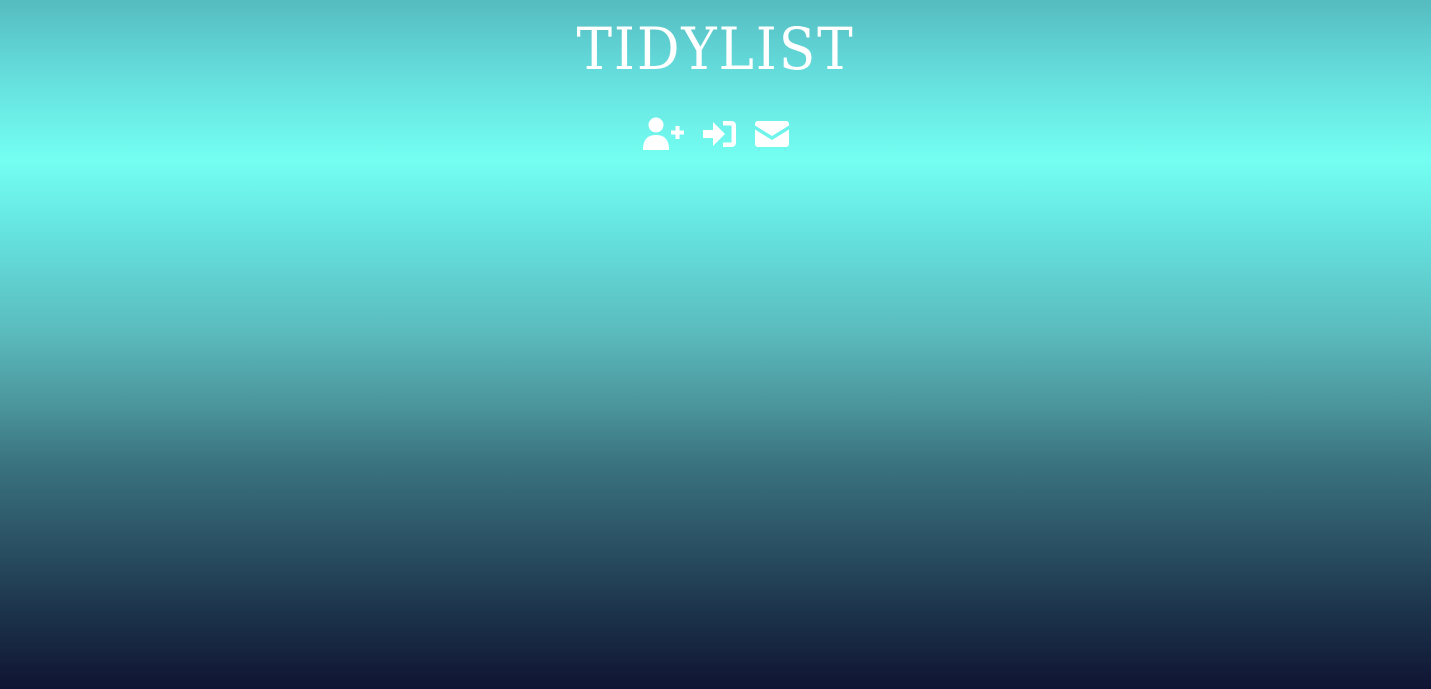 Image resolution: width=1431 pixels, height=689 pixels. I want to click on app-title: TIDYLIST, so click(715, 49).